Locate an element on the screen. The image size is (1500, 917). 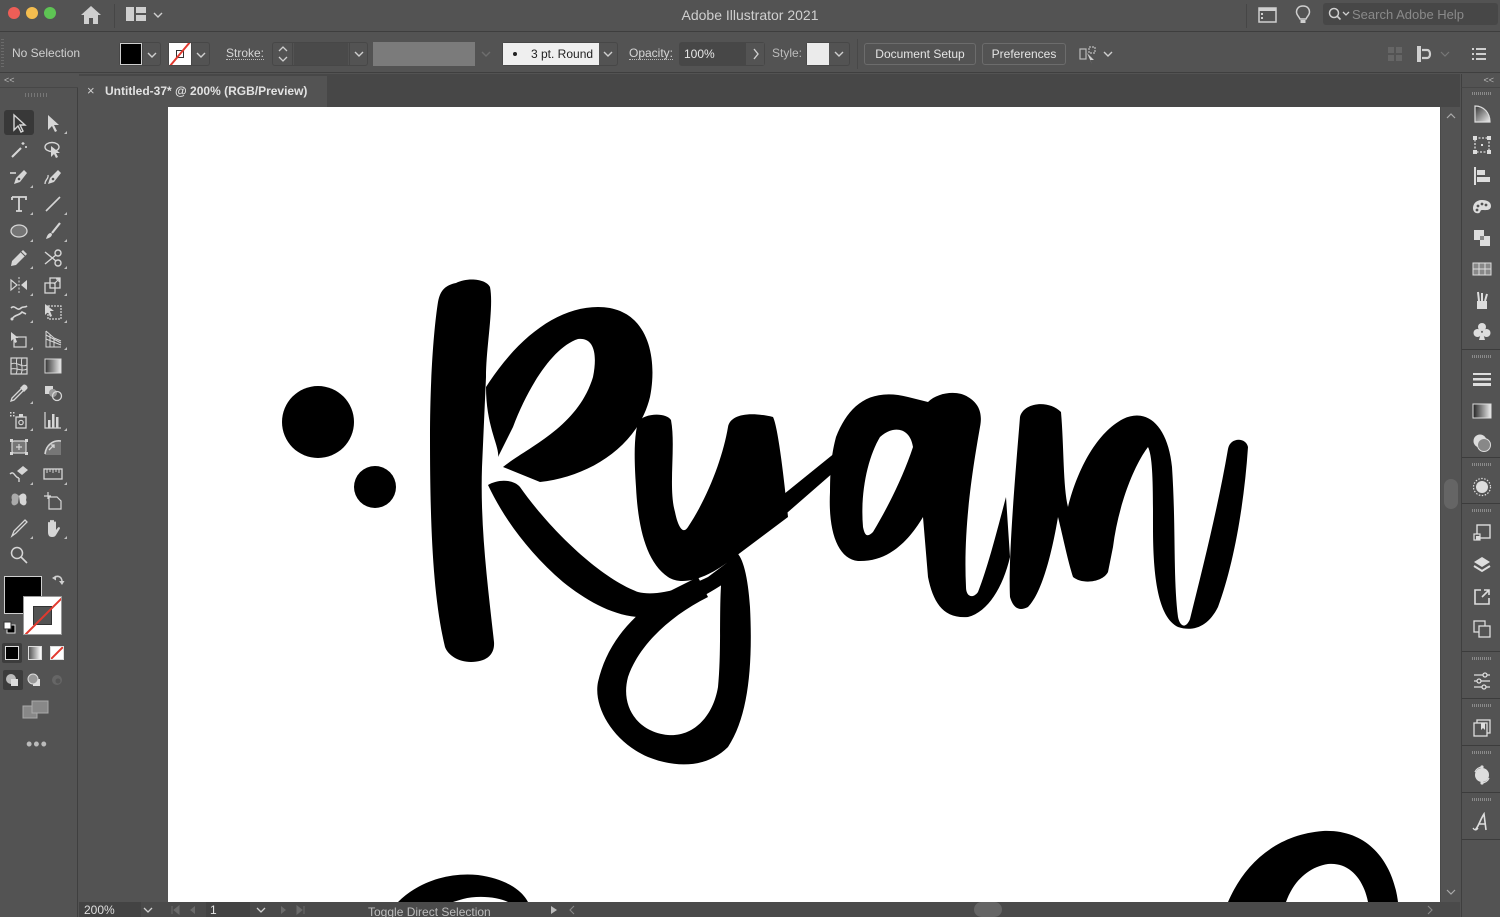
stroke-color-control is located at coordinates (189, 54).